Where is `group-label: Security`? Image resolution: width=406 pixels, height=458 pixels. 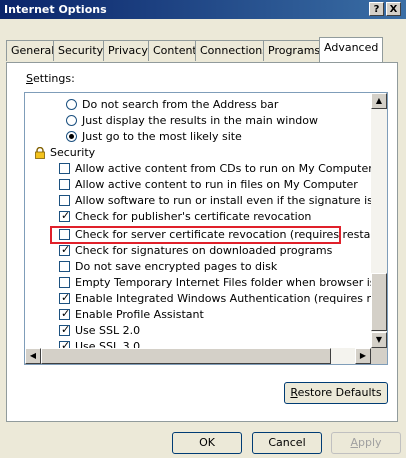 group-label: Security is located at coordinates (73, 152).